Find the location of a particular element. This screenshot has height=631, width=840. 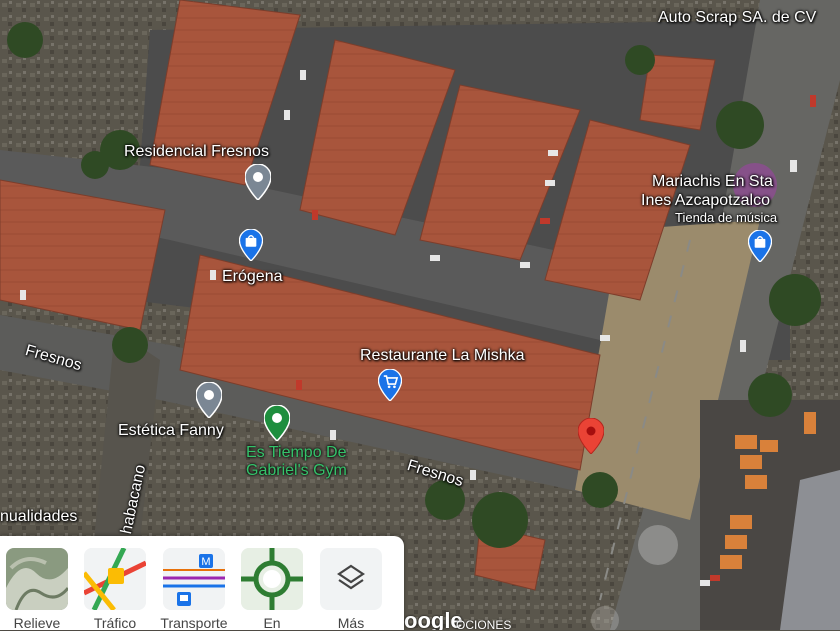

layer-label: En is located at coordinates (272, 623).